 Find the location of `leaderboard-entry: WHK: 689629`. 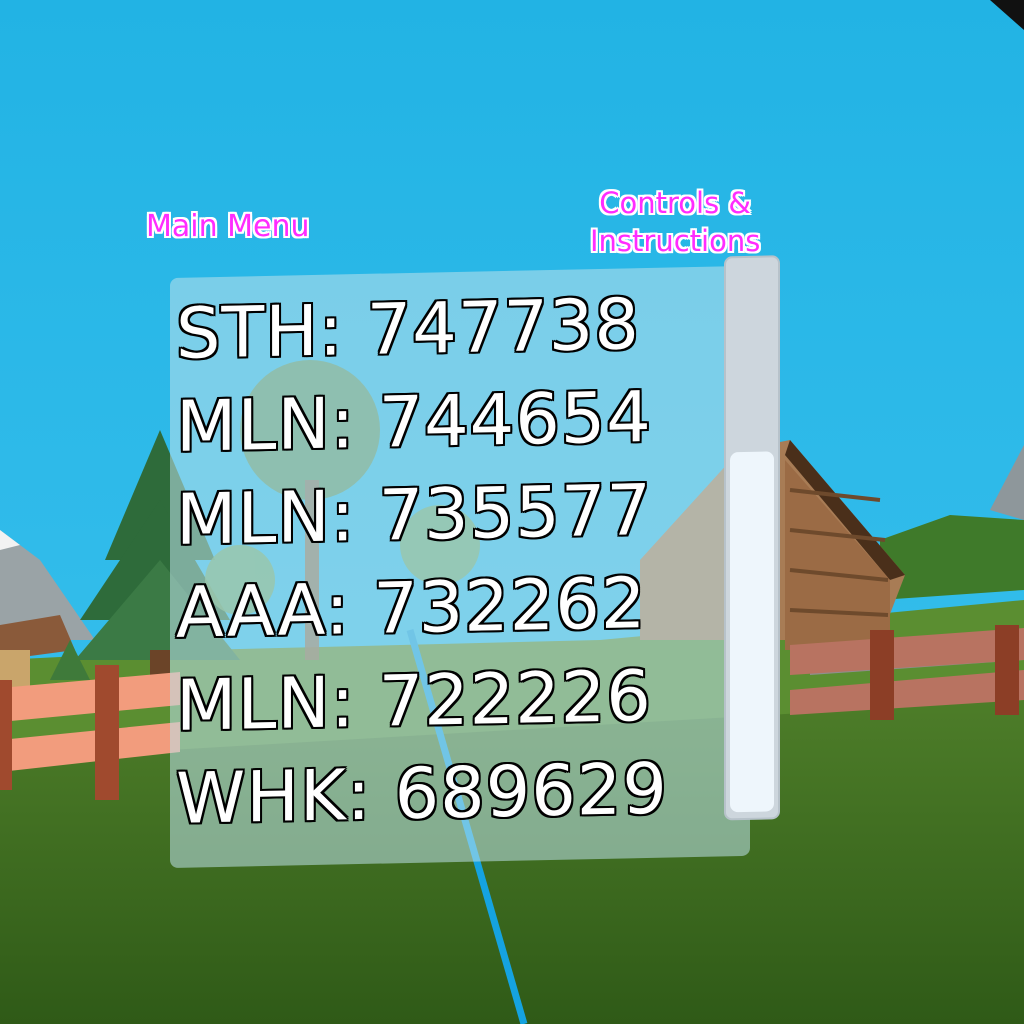

leaderboard-entry: WHK: 689629 is located at coordinates (422, 793).